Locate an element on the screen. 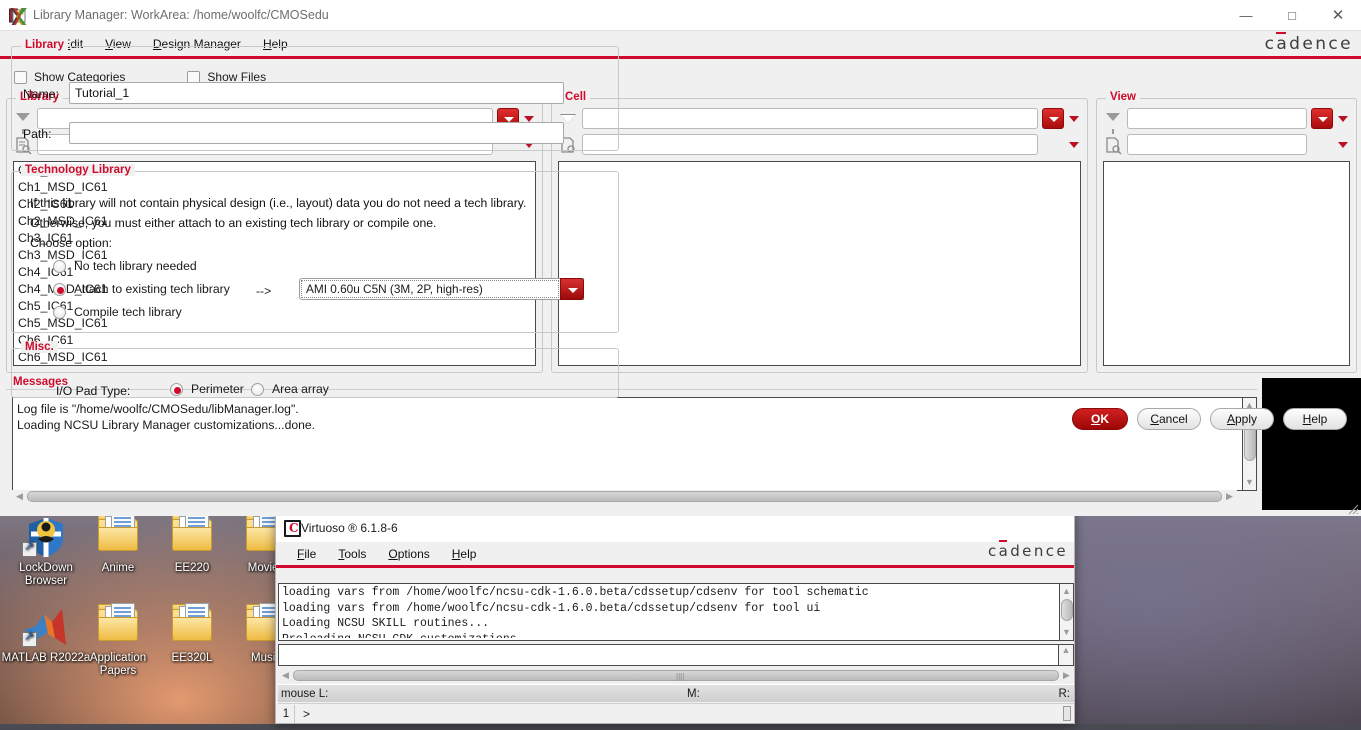 The height and width of the screenshot is (730, 1361). scroll-up-arrow-icon: ▲ is located at coordinates (1067, 591).